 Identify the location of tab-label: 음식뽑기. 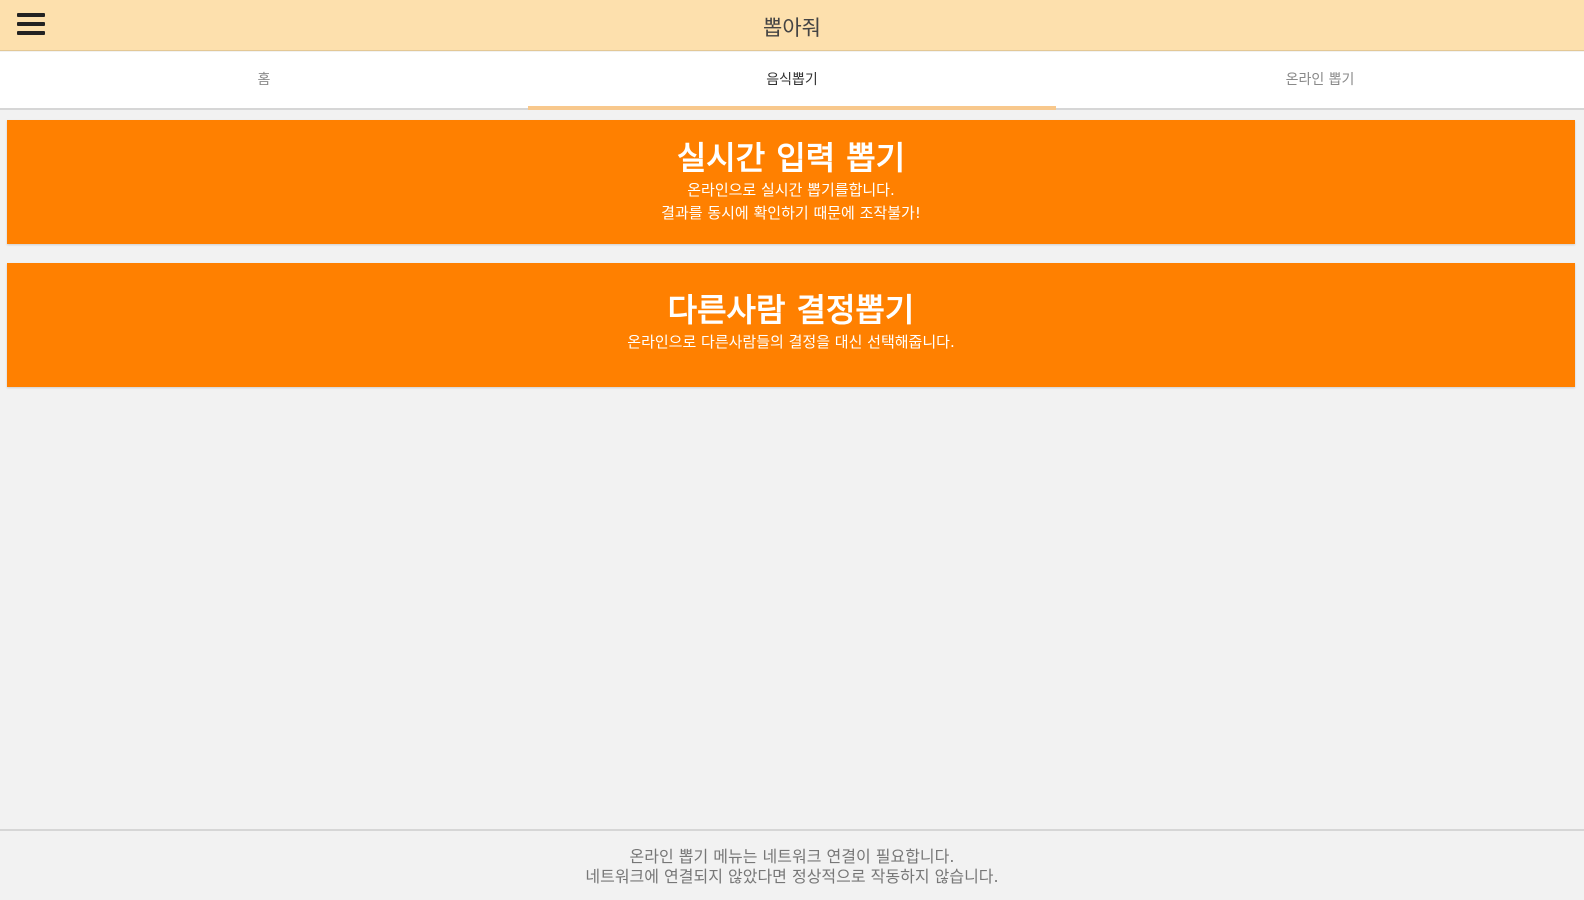
(792, 80).